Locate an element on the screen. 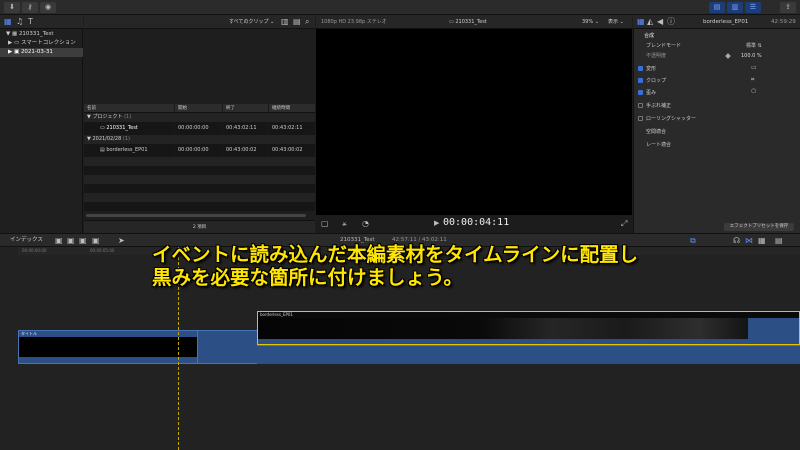 The height and width of the screenshot is (450, 800). group-row-date: ▼ 2021/02/28 (1) is located at coordinates (199, 139).